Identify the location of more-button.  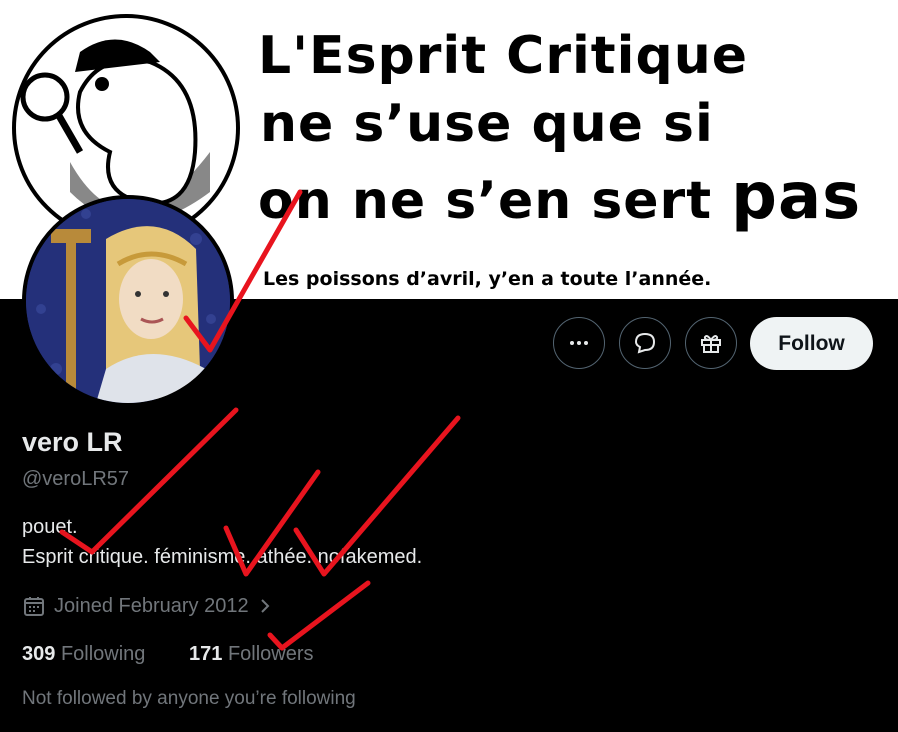
(579, 343).